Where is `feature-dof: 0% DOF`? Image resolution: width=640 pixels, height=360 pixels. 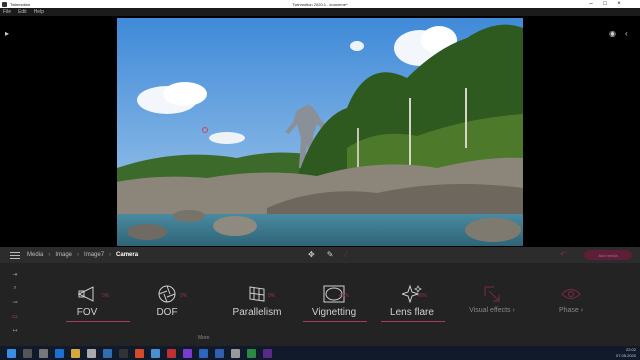 feature-dof: 0% DOF is located at coordinates (167, 300).